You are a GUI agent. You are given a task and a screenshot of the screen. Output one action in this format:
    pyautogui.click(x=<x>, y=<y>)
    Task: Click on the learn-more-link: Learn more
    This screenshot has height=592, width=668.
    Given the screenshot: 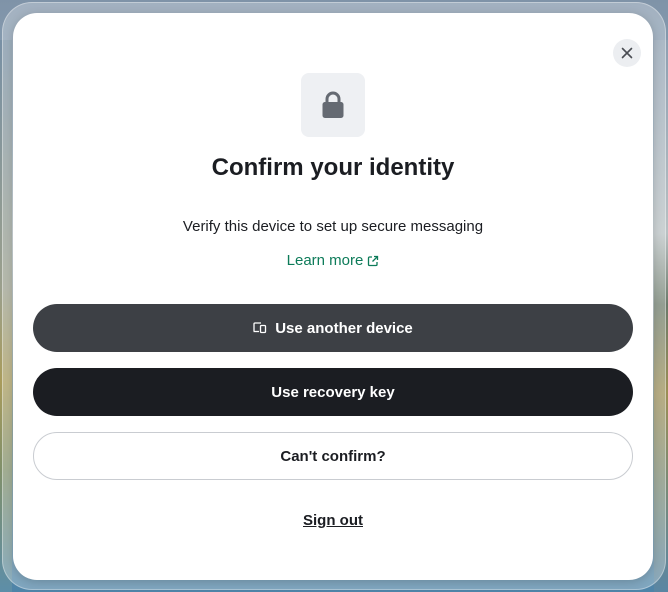 What is the action you would take?
    pyautogui.click(x=333, y=261)
    